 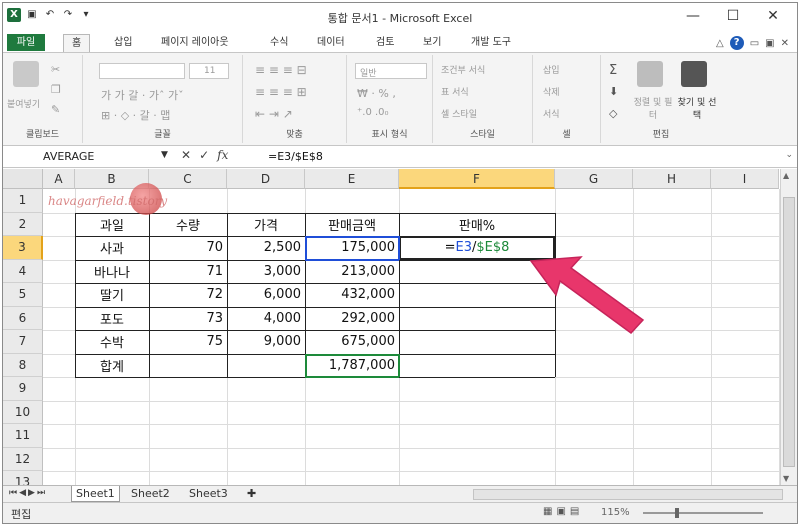 What do you see at coordinates (23, 179) in the screenshot?
I see `select-all-corner` at bounding box center [23, 179].